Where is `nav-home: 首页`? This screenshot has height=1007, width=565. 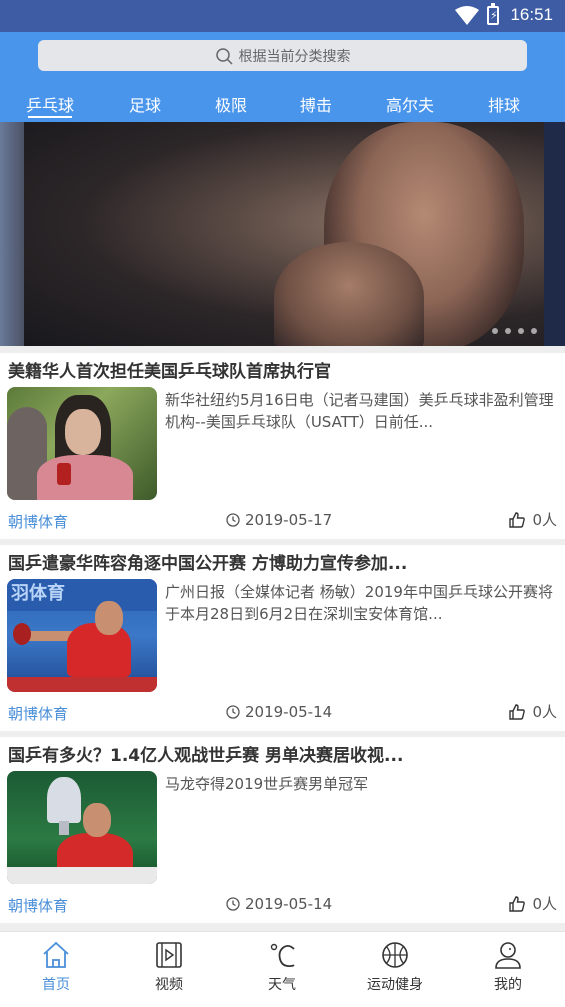
nav-home: 首页 is located at coordinates (56, 967).